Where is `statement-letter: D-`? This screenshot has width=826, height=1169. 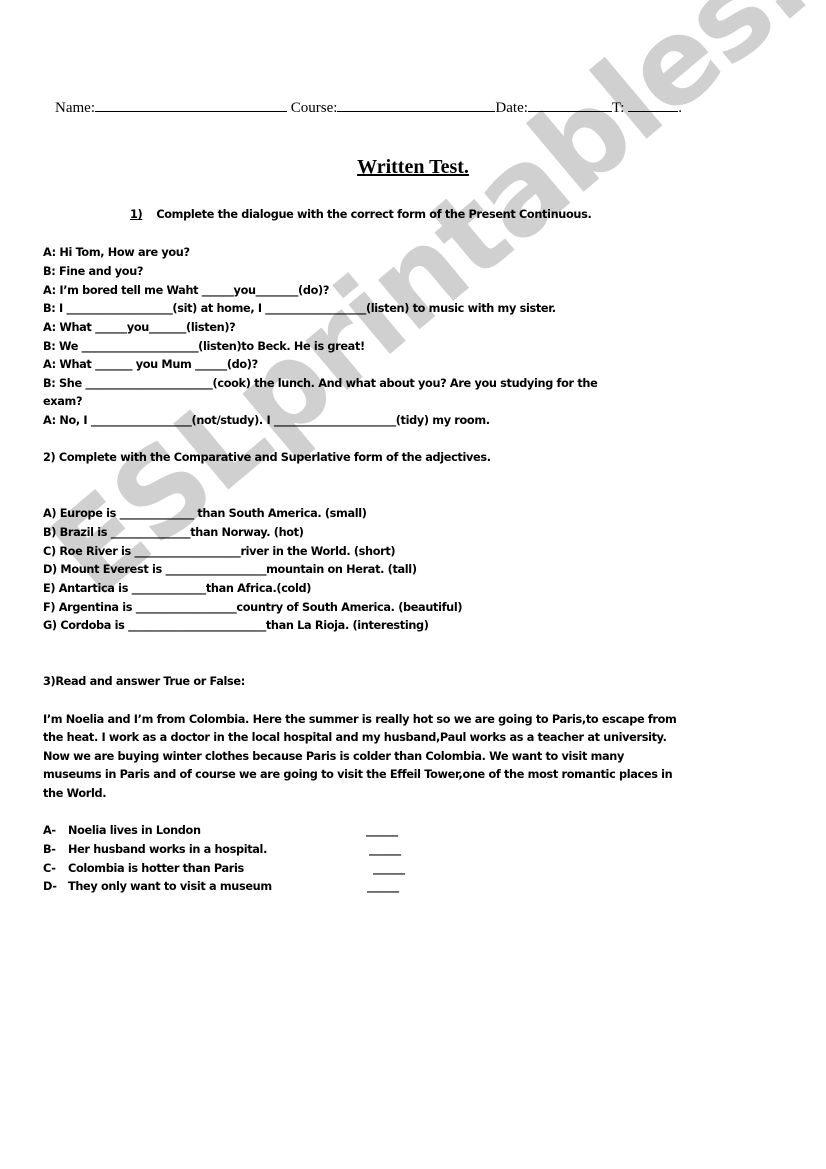
statement-letter: D- is located at coordinates (50, 886).